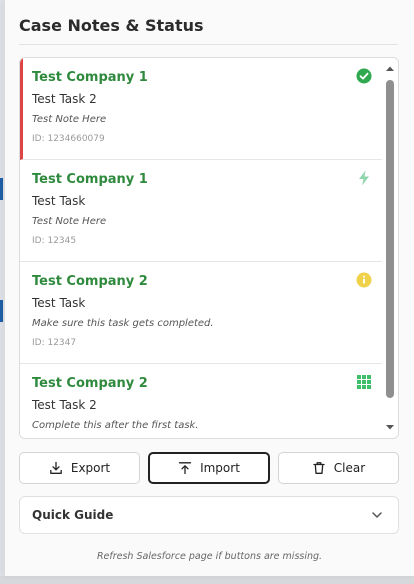 This screenshot has height=584, width=414. Describe the element at coordinates (364, 382) in the screenshot. I see `grid-icon` at that location.